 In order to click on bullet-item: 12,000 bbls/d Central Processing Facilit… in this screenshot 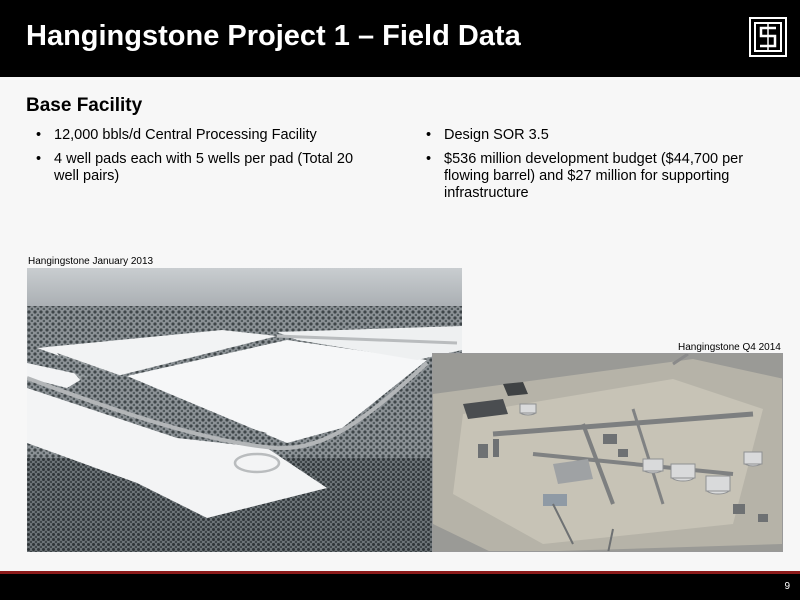, I will do `click(202, 135)`.